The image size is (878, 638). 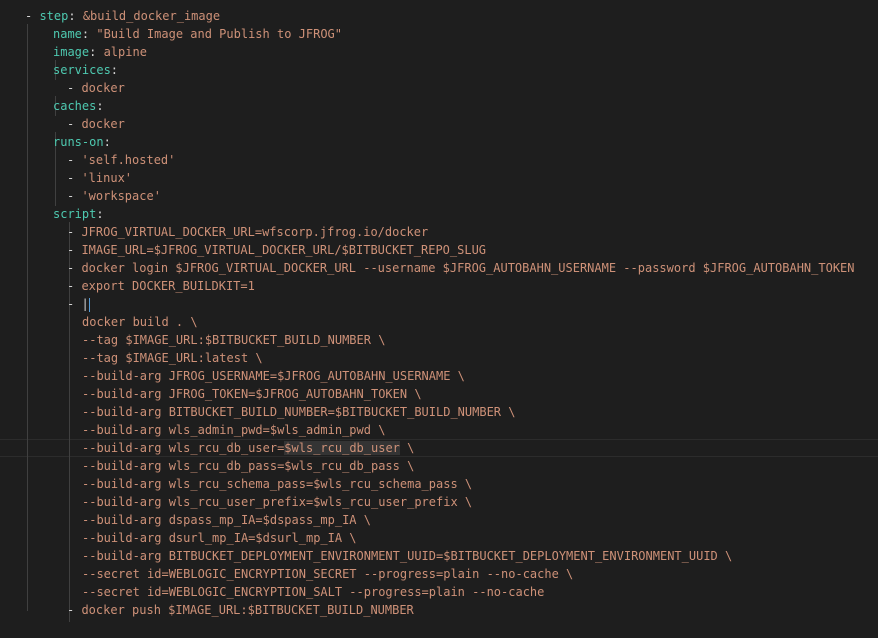 What do you see at coordinates (78, 142) in the screenshot?
I see `yaml-key: runs-on` at bounding box center [78, 142].